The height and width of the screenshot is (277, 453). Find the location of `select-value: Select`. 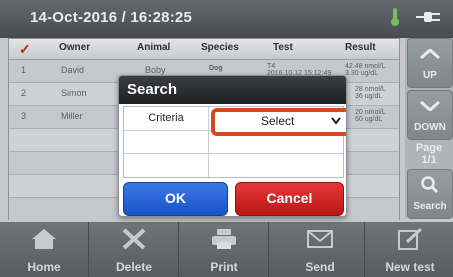

select-value: Select is located at coordinates (278, 121).